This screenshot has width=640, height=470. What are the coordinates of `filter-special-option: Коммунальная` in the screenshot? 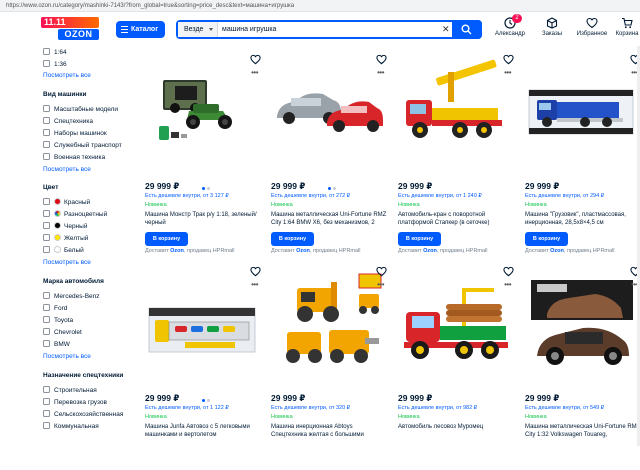 It's located at (71, 427).